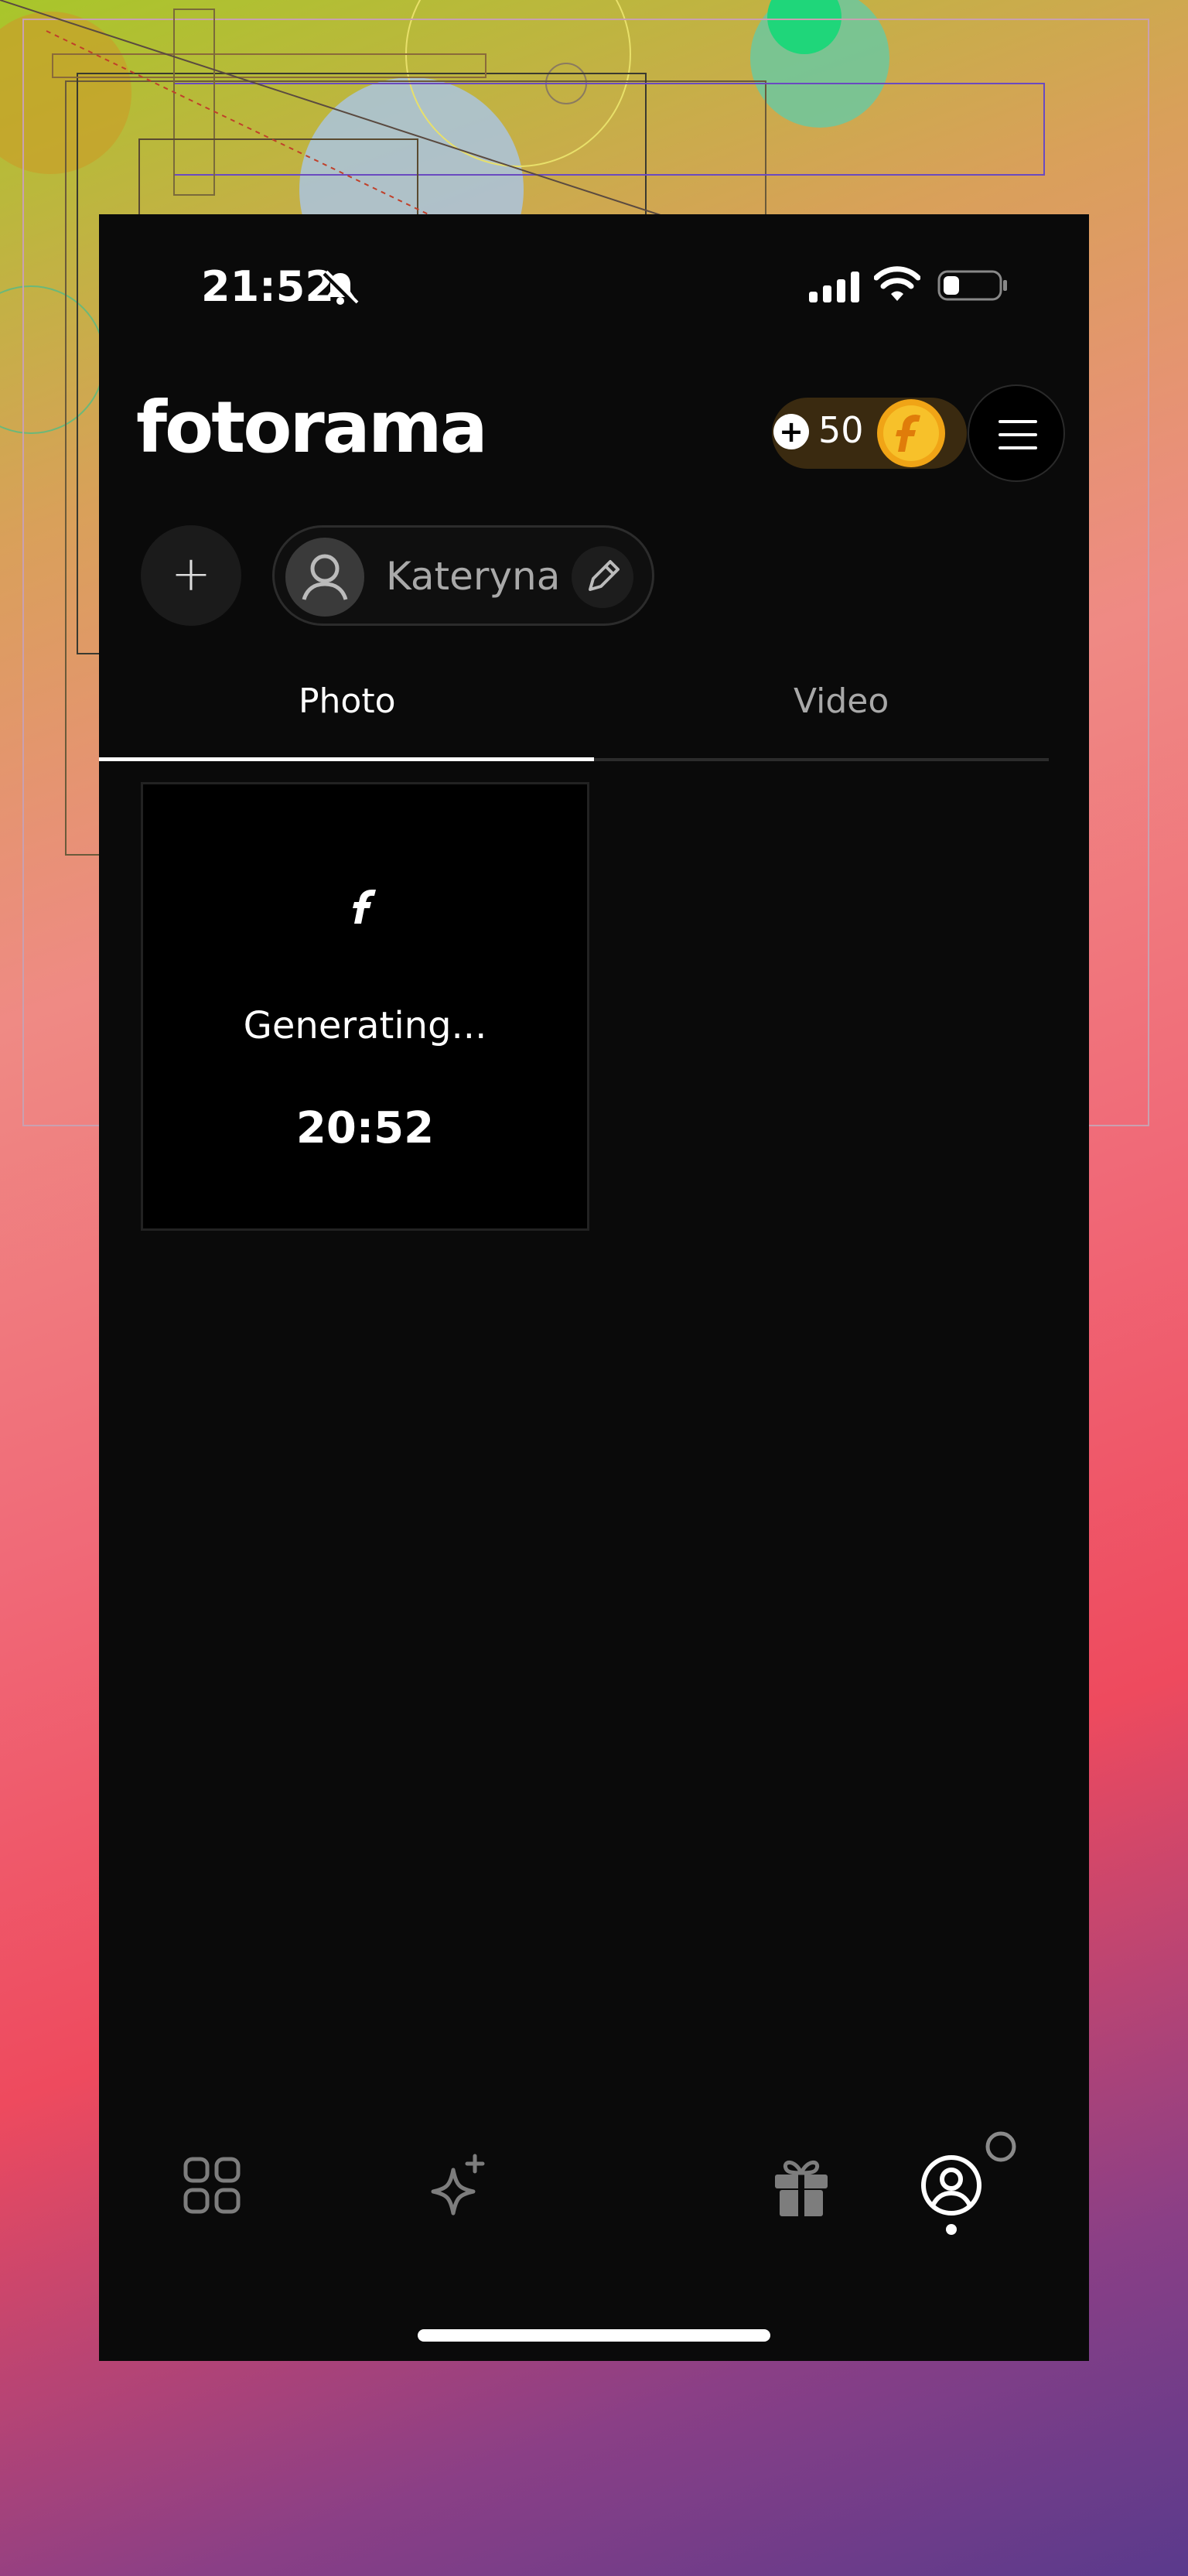 This screenshot has width=1188, height=2576. What do you see at coordinates (460, 2185) in the screenshot?
I see `sparkle-icon` at bounding box center [460, 2185].